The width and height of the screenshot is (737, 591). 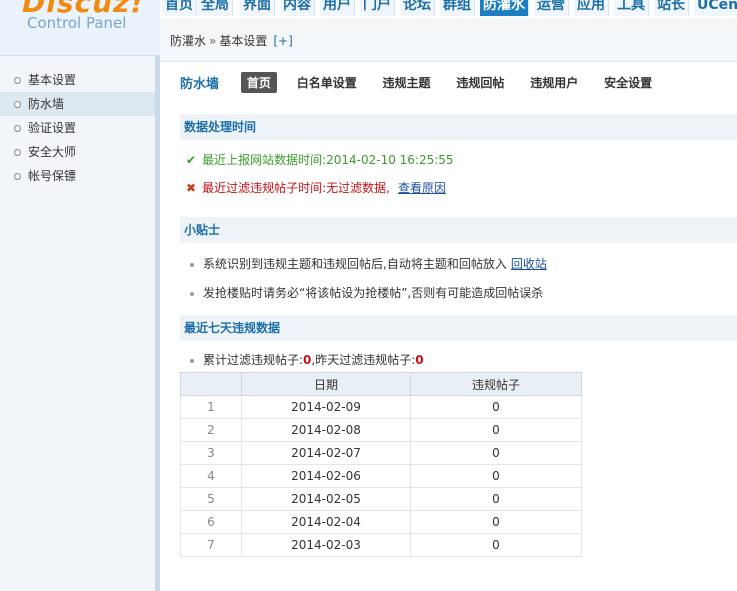 What do you see at coordinates (631, 8) in the screenshot?
I see `top-nav-tab-tools: 工具` at bounding box center [631, 8].